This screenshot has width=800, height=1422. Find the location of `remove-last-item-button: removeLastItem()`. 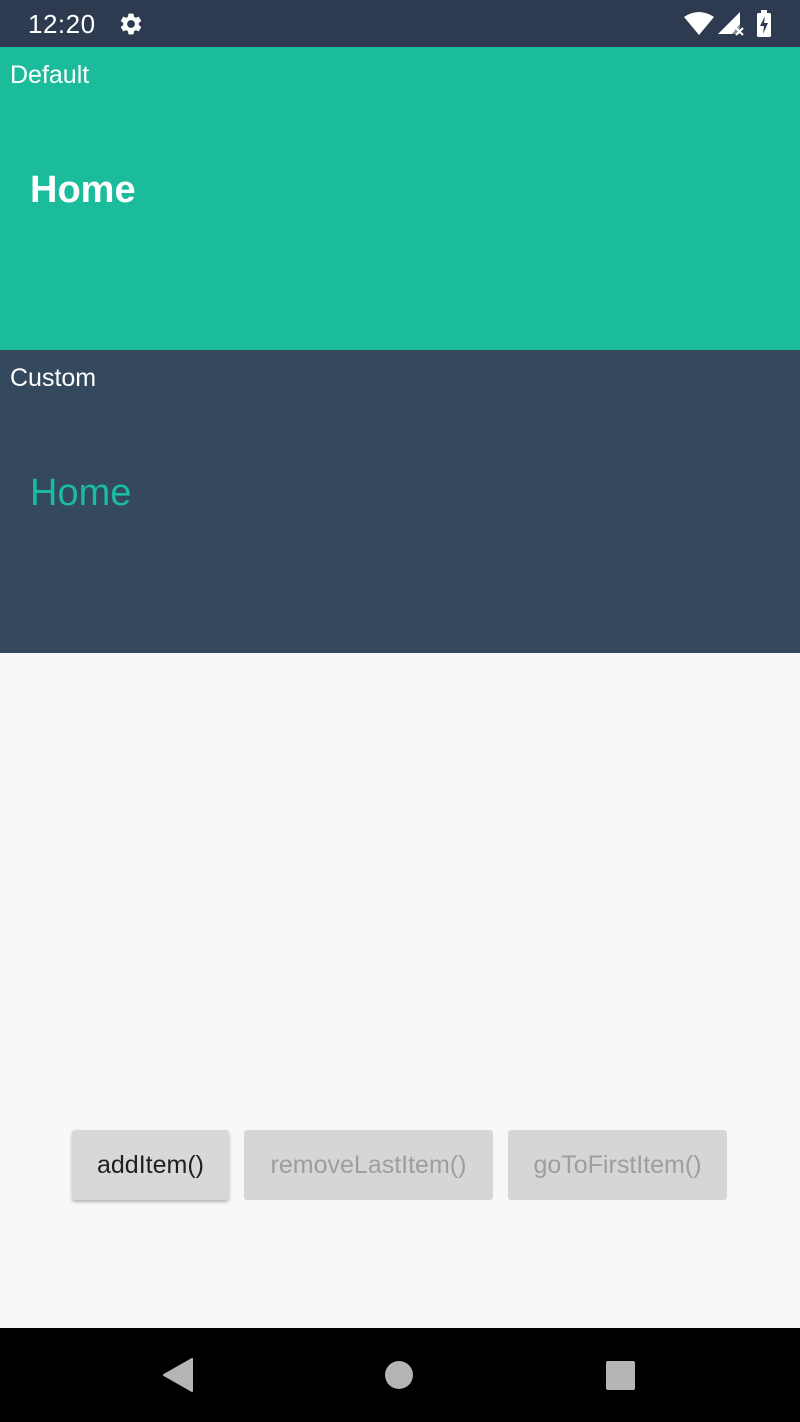

remove-last-item-button: removeLastItem() is located at coordinates (368, 1165).